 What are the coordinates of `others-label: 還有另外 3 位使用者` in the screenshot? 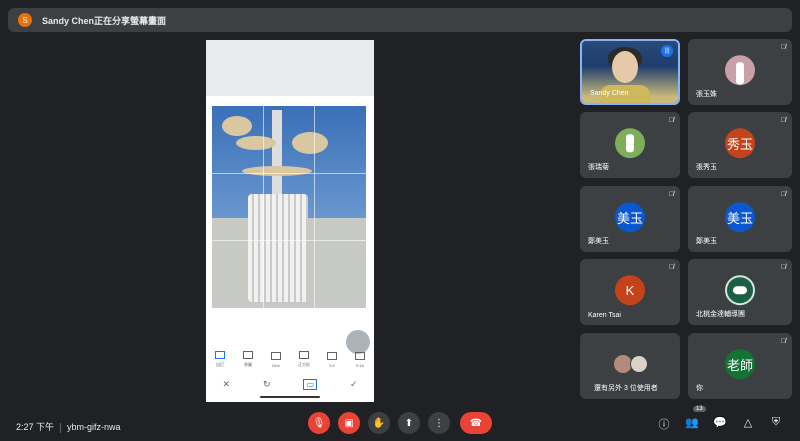 It's located at (626, 388).